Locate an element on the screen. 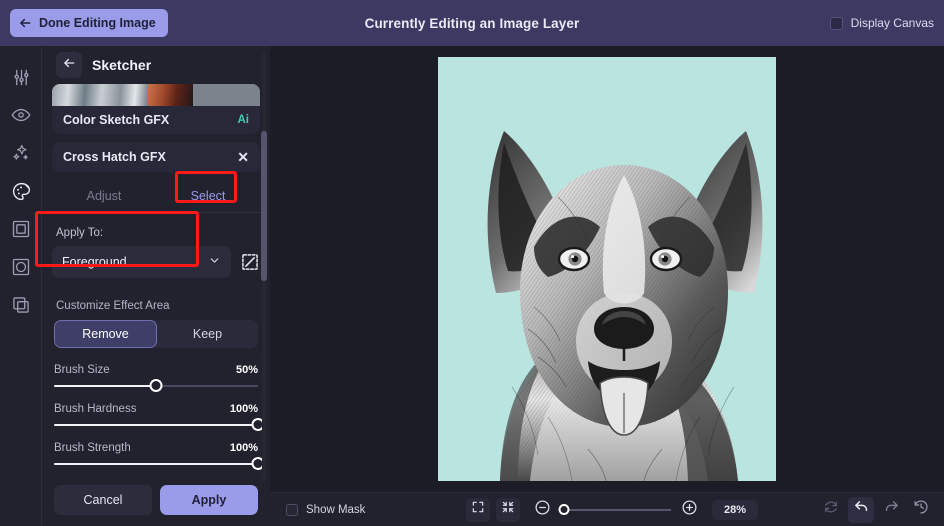 This screenshot has height=526, width=944. cancel-button: Cancel is located at coordinates (103, 500).